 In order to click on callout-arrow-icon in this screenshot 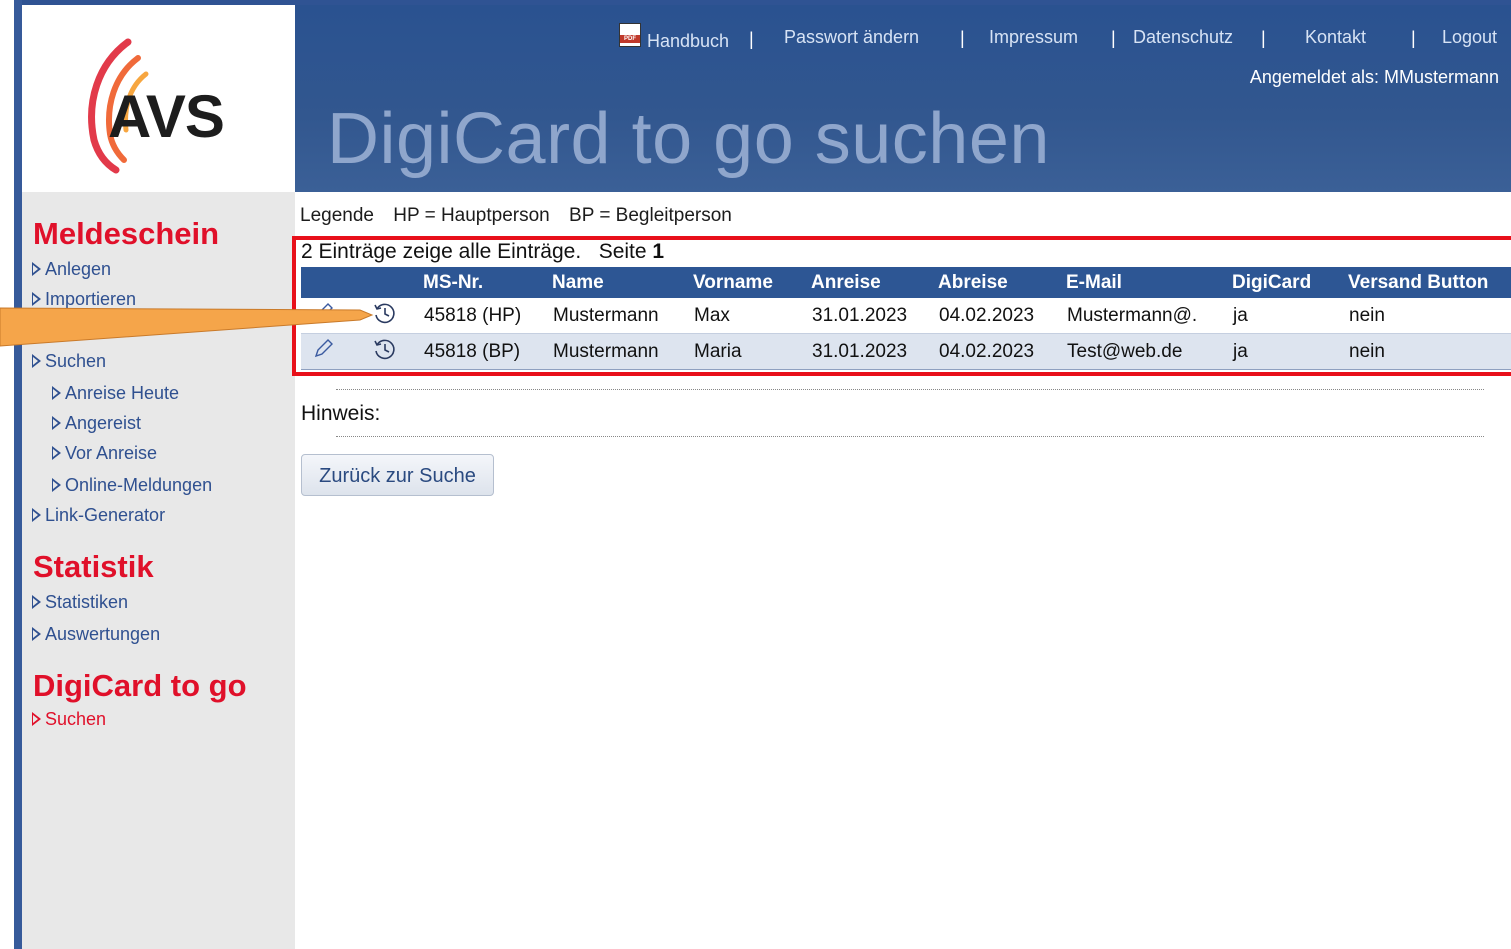, I will do `click(187, 327)`.